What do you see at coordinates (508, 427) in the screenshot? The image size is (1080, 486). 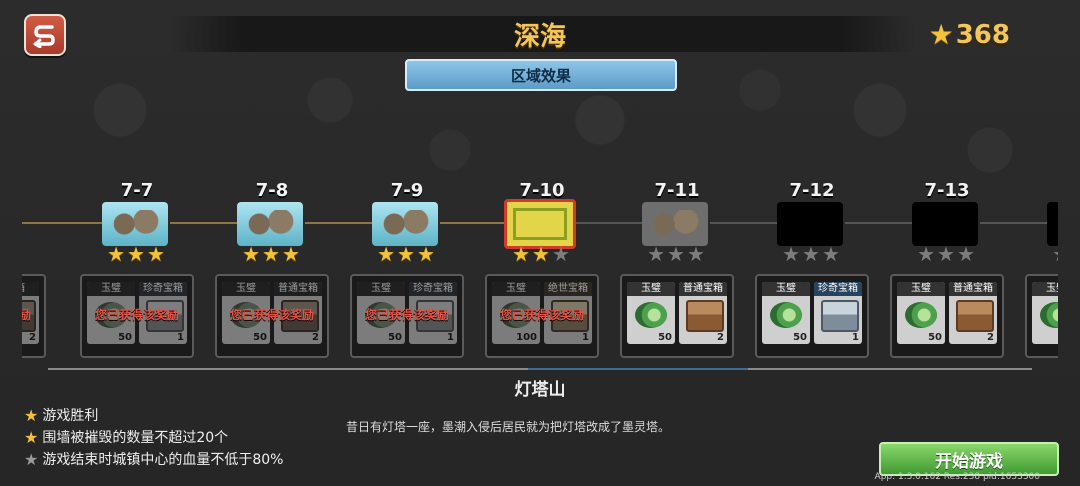 I see `level-description: 昔日有灯塔一座，墨潮入侵后居民就为把灯塔改成了墨灵塔。` at bounding box center [508, 427].